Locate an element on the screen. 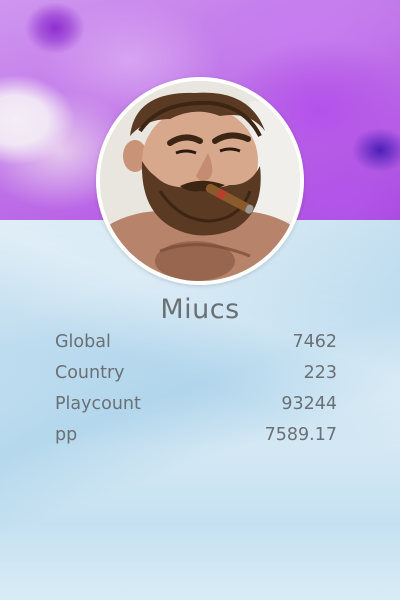 The height and width of the screenshot is (600, 400). stat-value: 223 is located at coordinates (320, 373).